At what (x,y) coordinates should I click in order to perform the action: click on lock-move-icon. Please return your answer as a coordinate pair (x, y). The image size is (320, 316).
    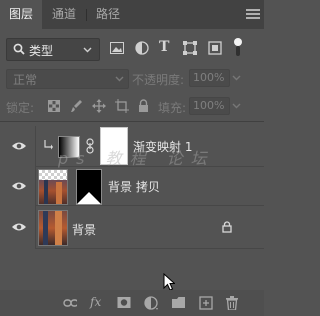
    Looking at the image, I should click on (99, 106).